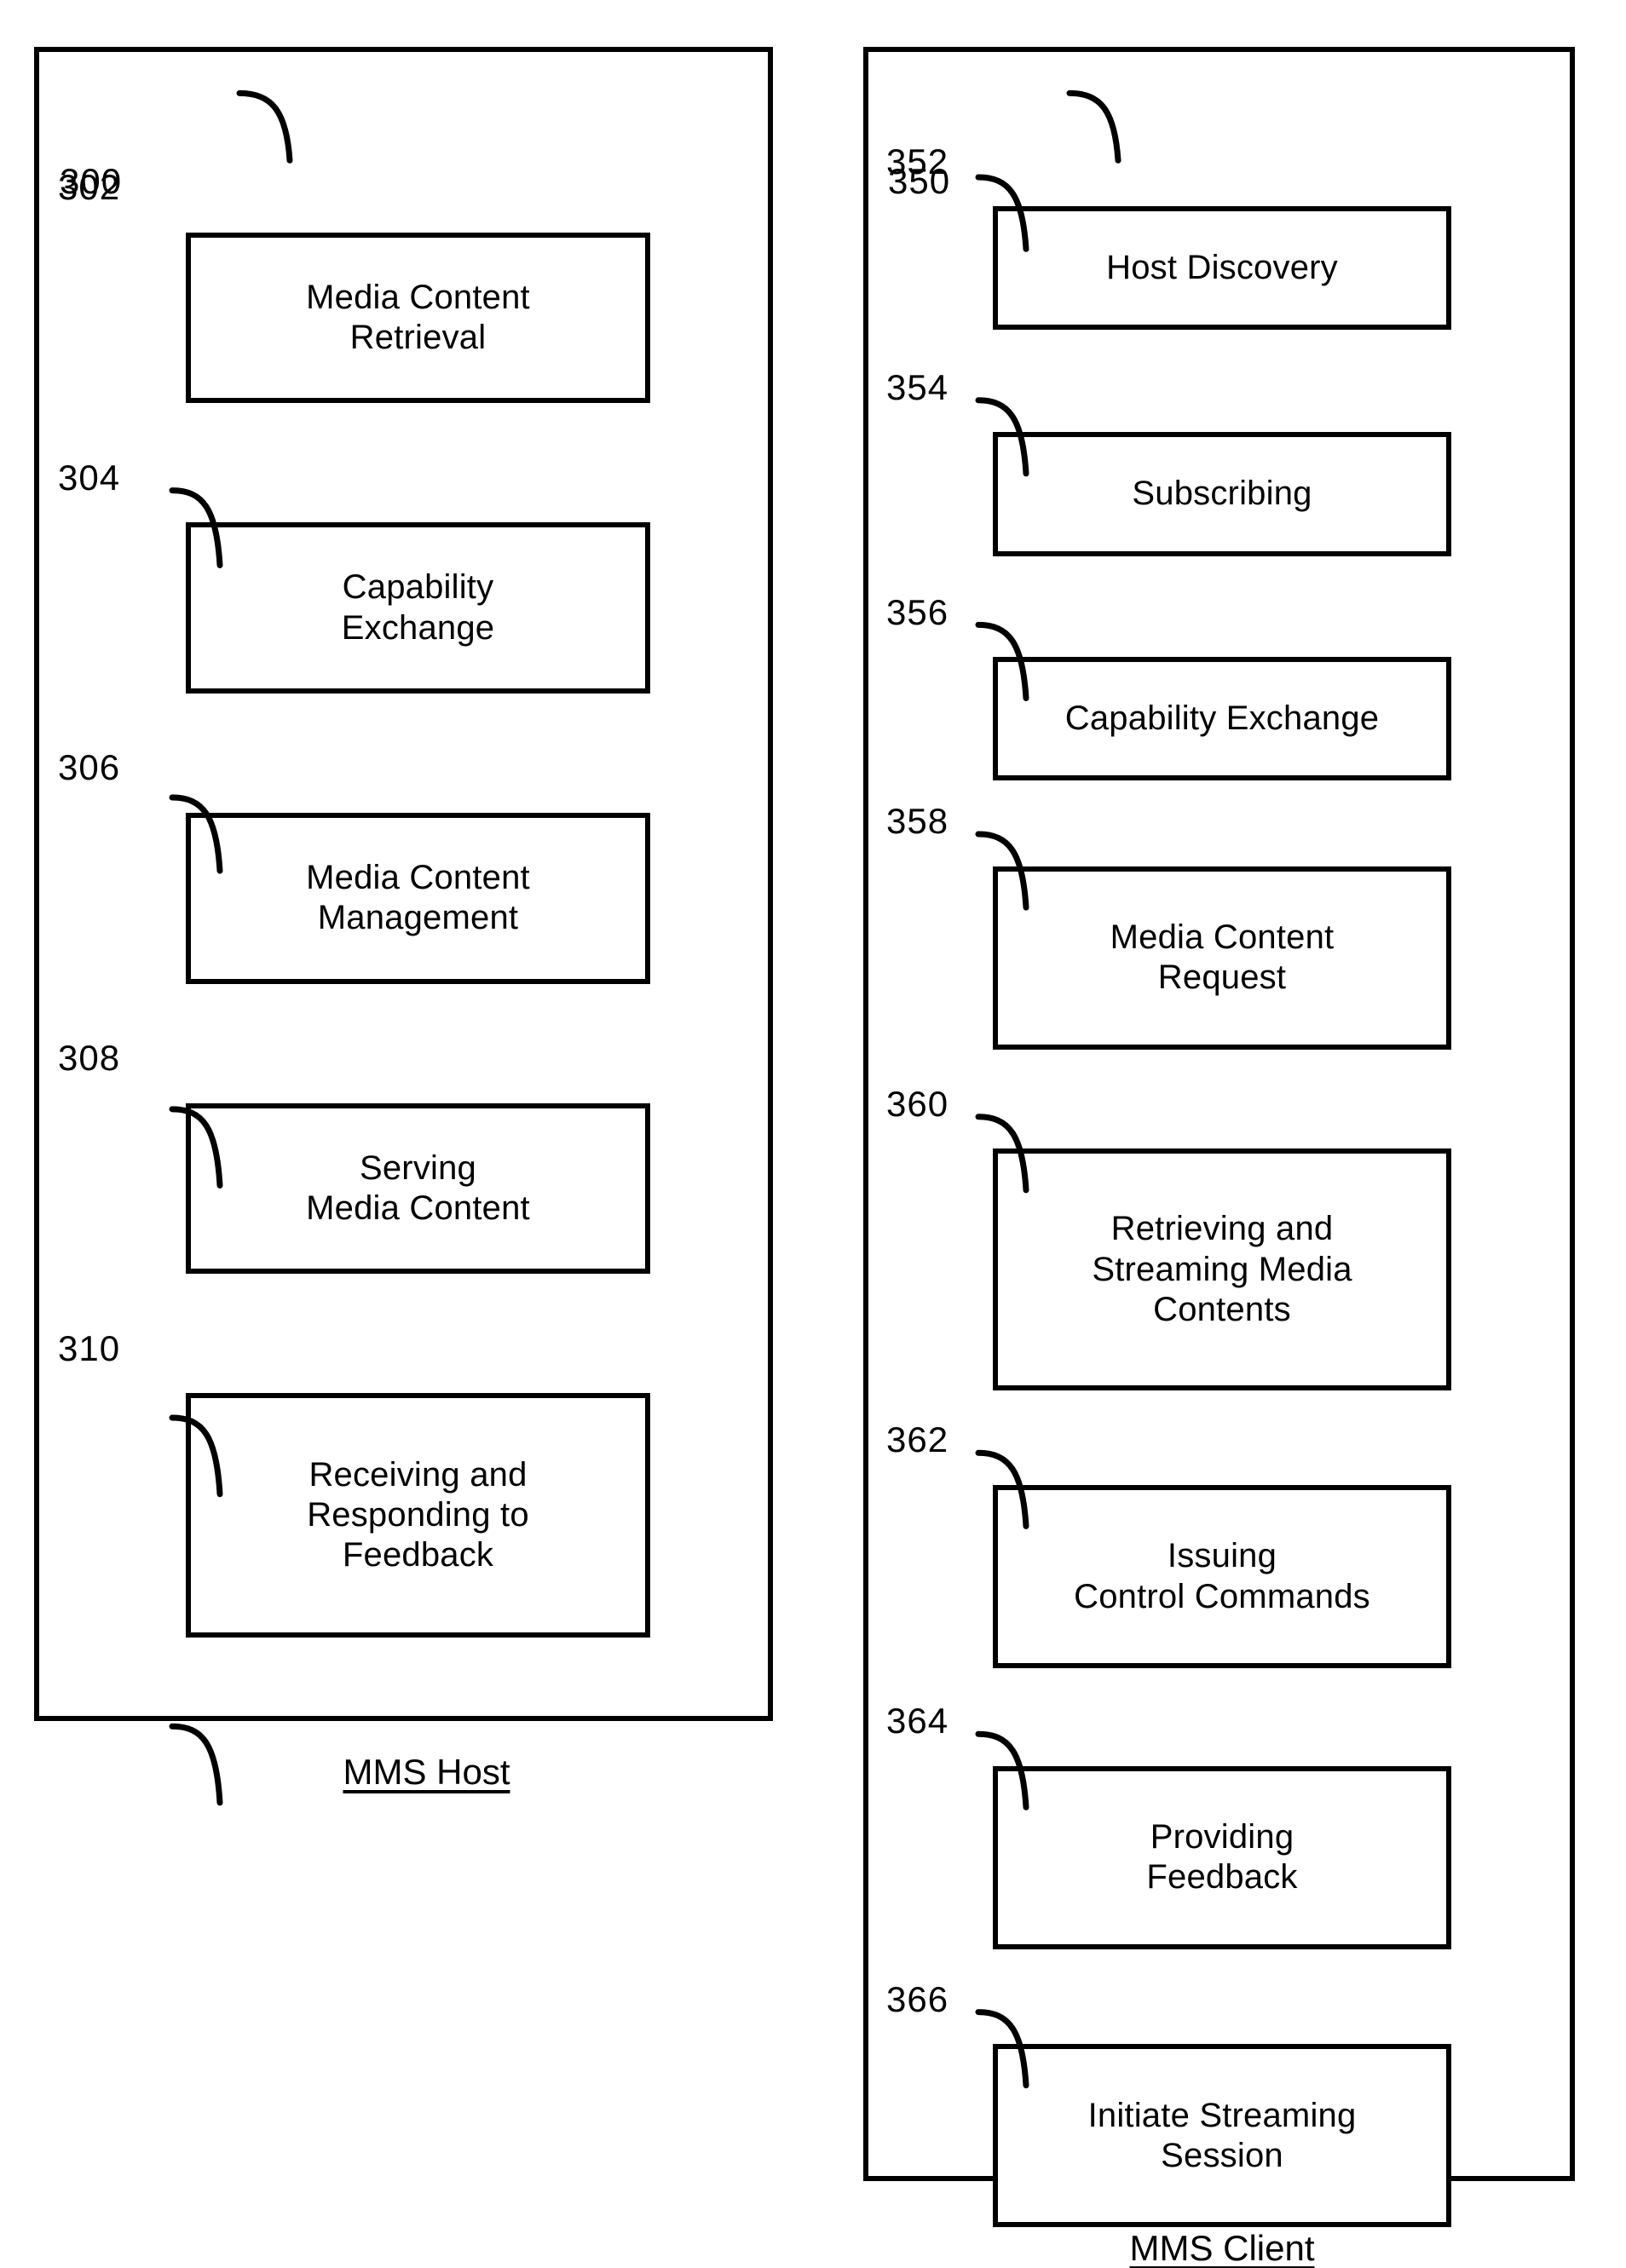 The height and width of the screenshot is (2268, 1626). Describe the element at coordinates (90, 1347) in the screenshot. I see `reference-numeral-310: 310` at that location.